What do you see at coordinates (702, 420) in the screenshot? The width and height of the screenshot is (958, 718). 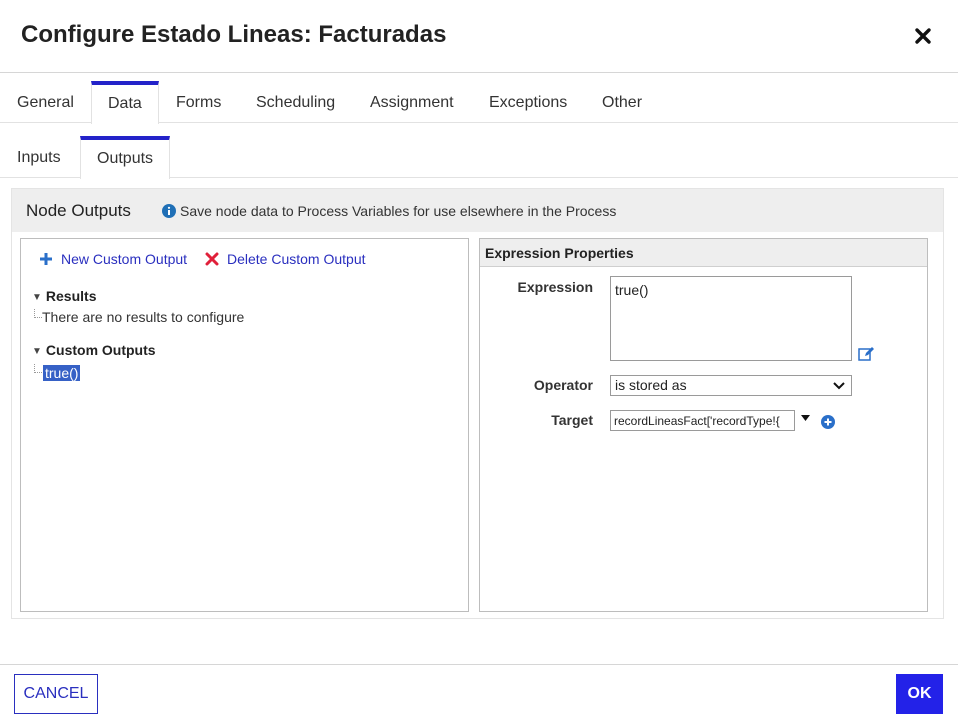 I see `target-input: recordLineasFact['recordType!{` at bounding box center [702, 420].